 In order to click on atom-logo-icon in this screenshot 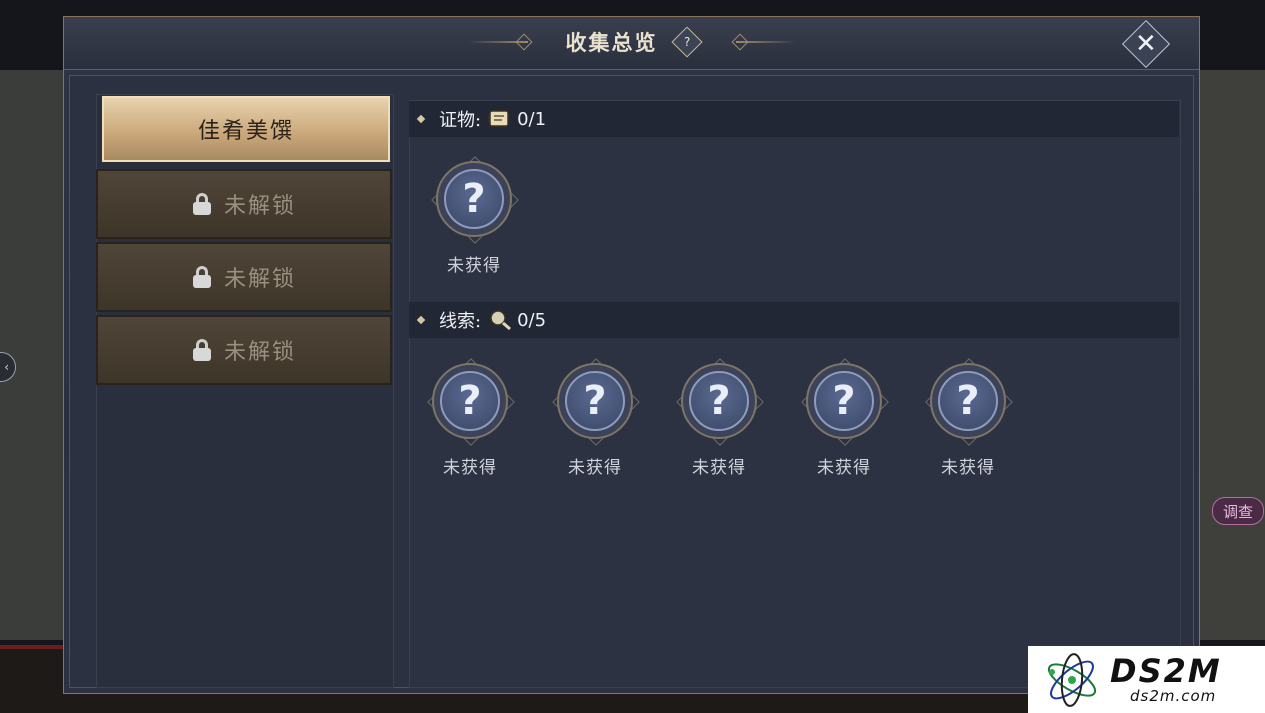, I will do `click(1072, 679)`.